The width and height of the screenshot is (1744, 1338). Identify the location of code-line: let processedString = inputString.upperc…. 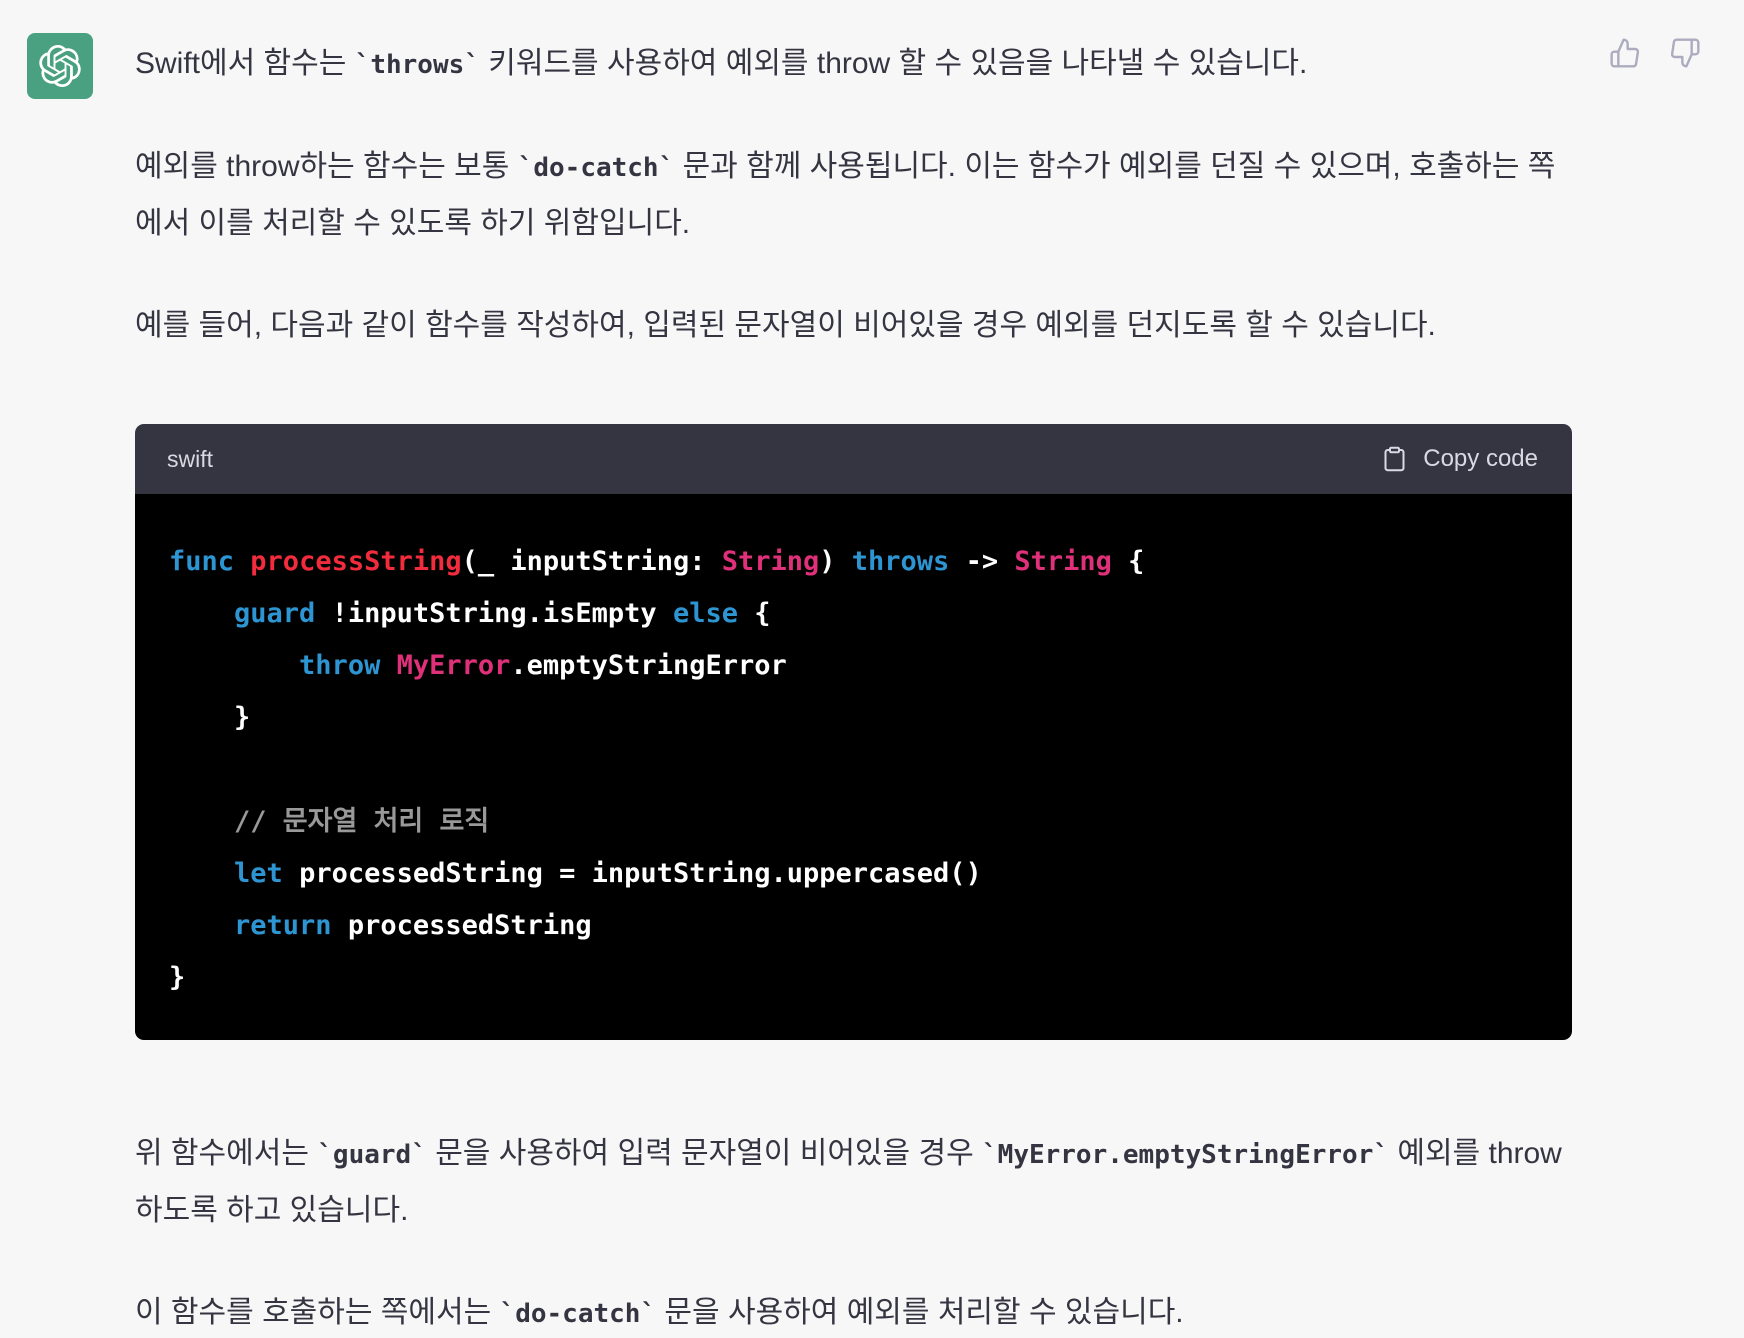
(608, 873).